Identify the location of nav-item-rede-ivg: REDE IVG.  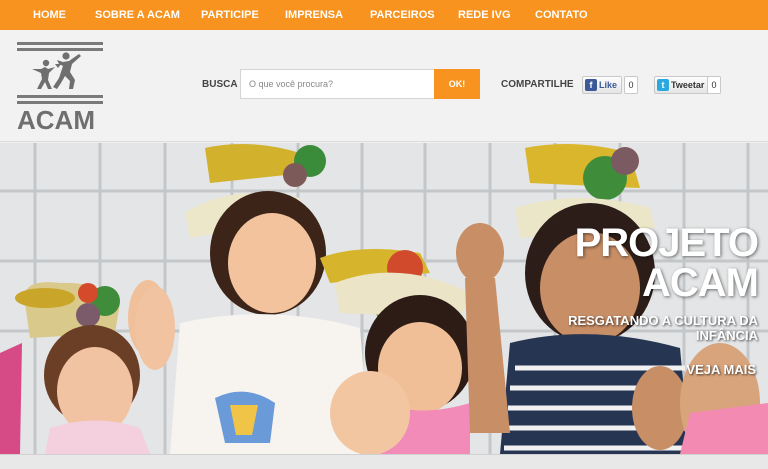
(484, 15).